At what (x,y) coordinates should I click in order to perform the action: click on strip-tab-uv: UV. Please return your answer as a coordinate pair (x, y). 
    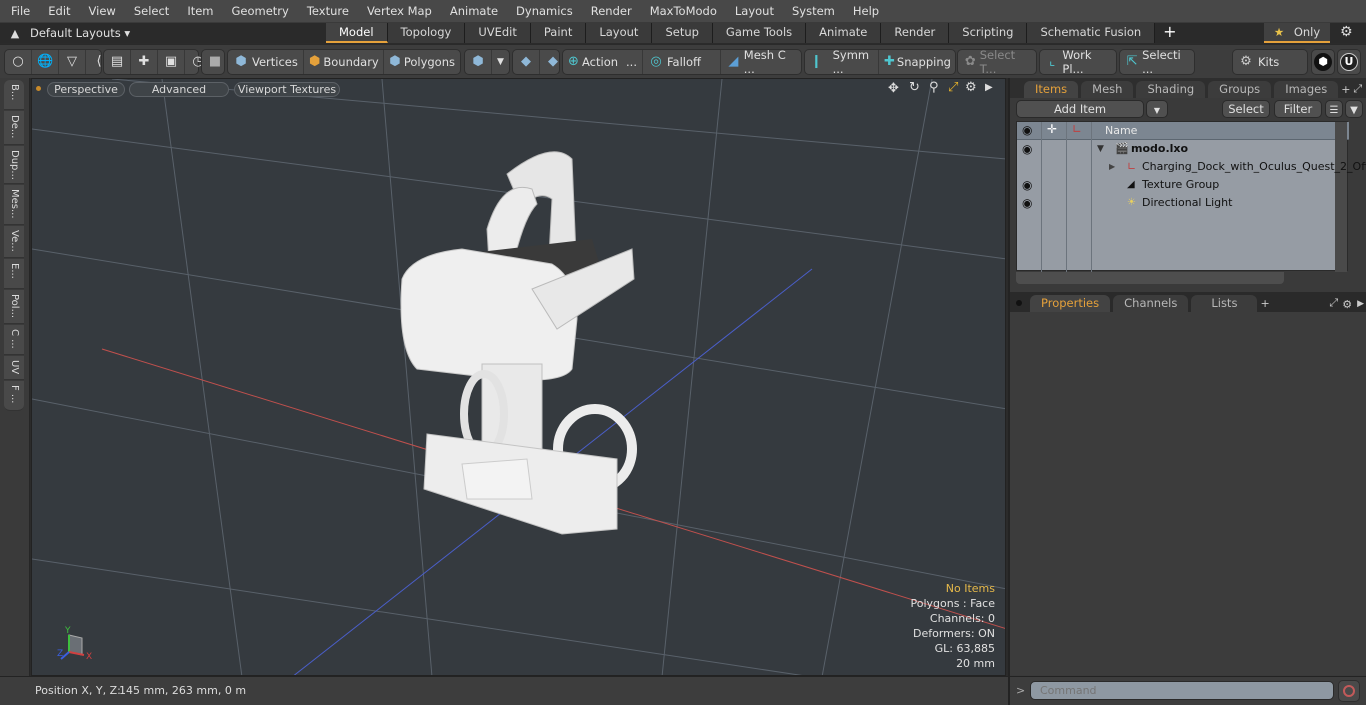
    Looking at the image, I should click on (14, 368).